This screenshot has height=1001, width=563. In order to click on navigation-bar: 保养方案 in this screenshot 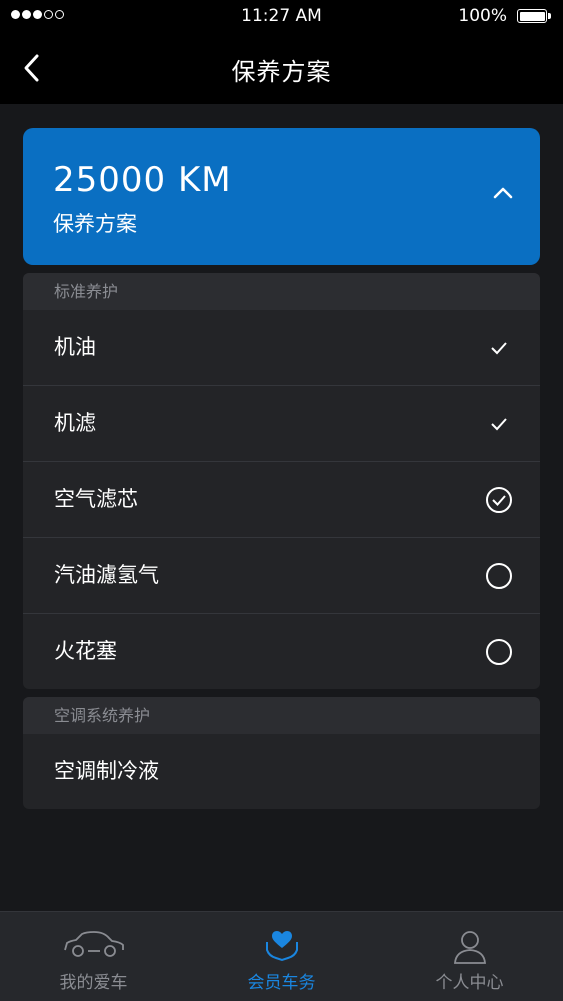, I will do `click(281, 68)`.